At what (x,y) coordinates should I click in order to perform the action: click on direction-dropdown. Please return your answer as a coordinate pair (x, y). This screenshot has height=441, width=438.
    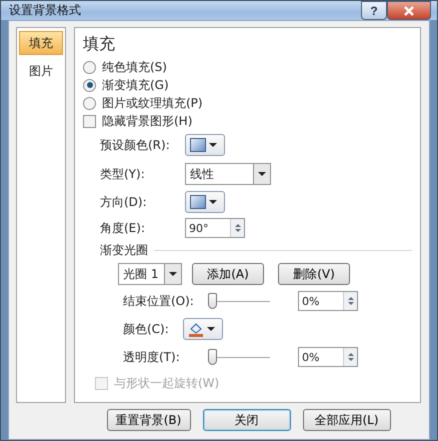
    Looking at the image, I should click on (205, 202).